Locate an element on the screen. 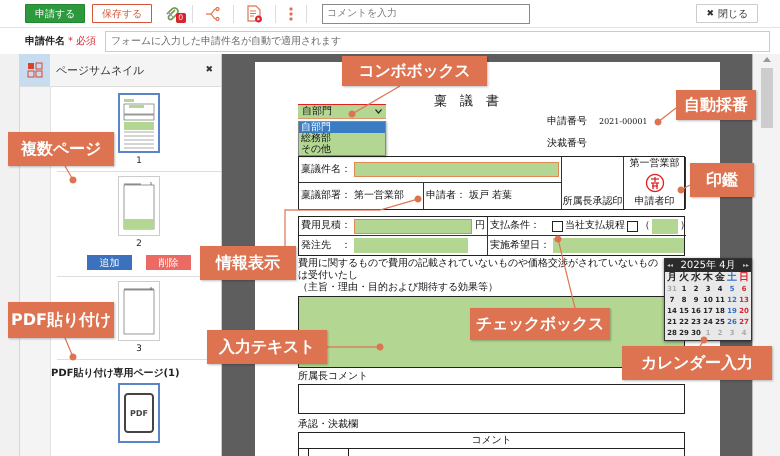  callout-label: PDF貼り付け is located at coordinates (61, 320).